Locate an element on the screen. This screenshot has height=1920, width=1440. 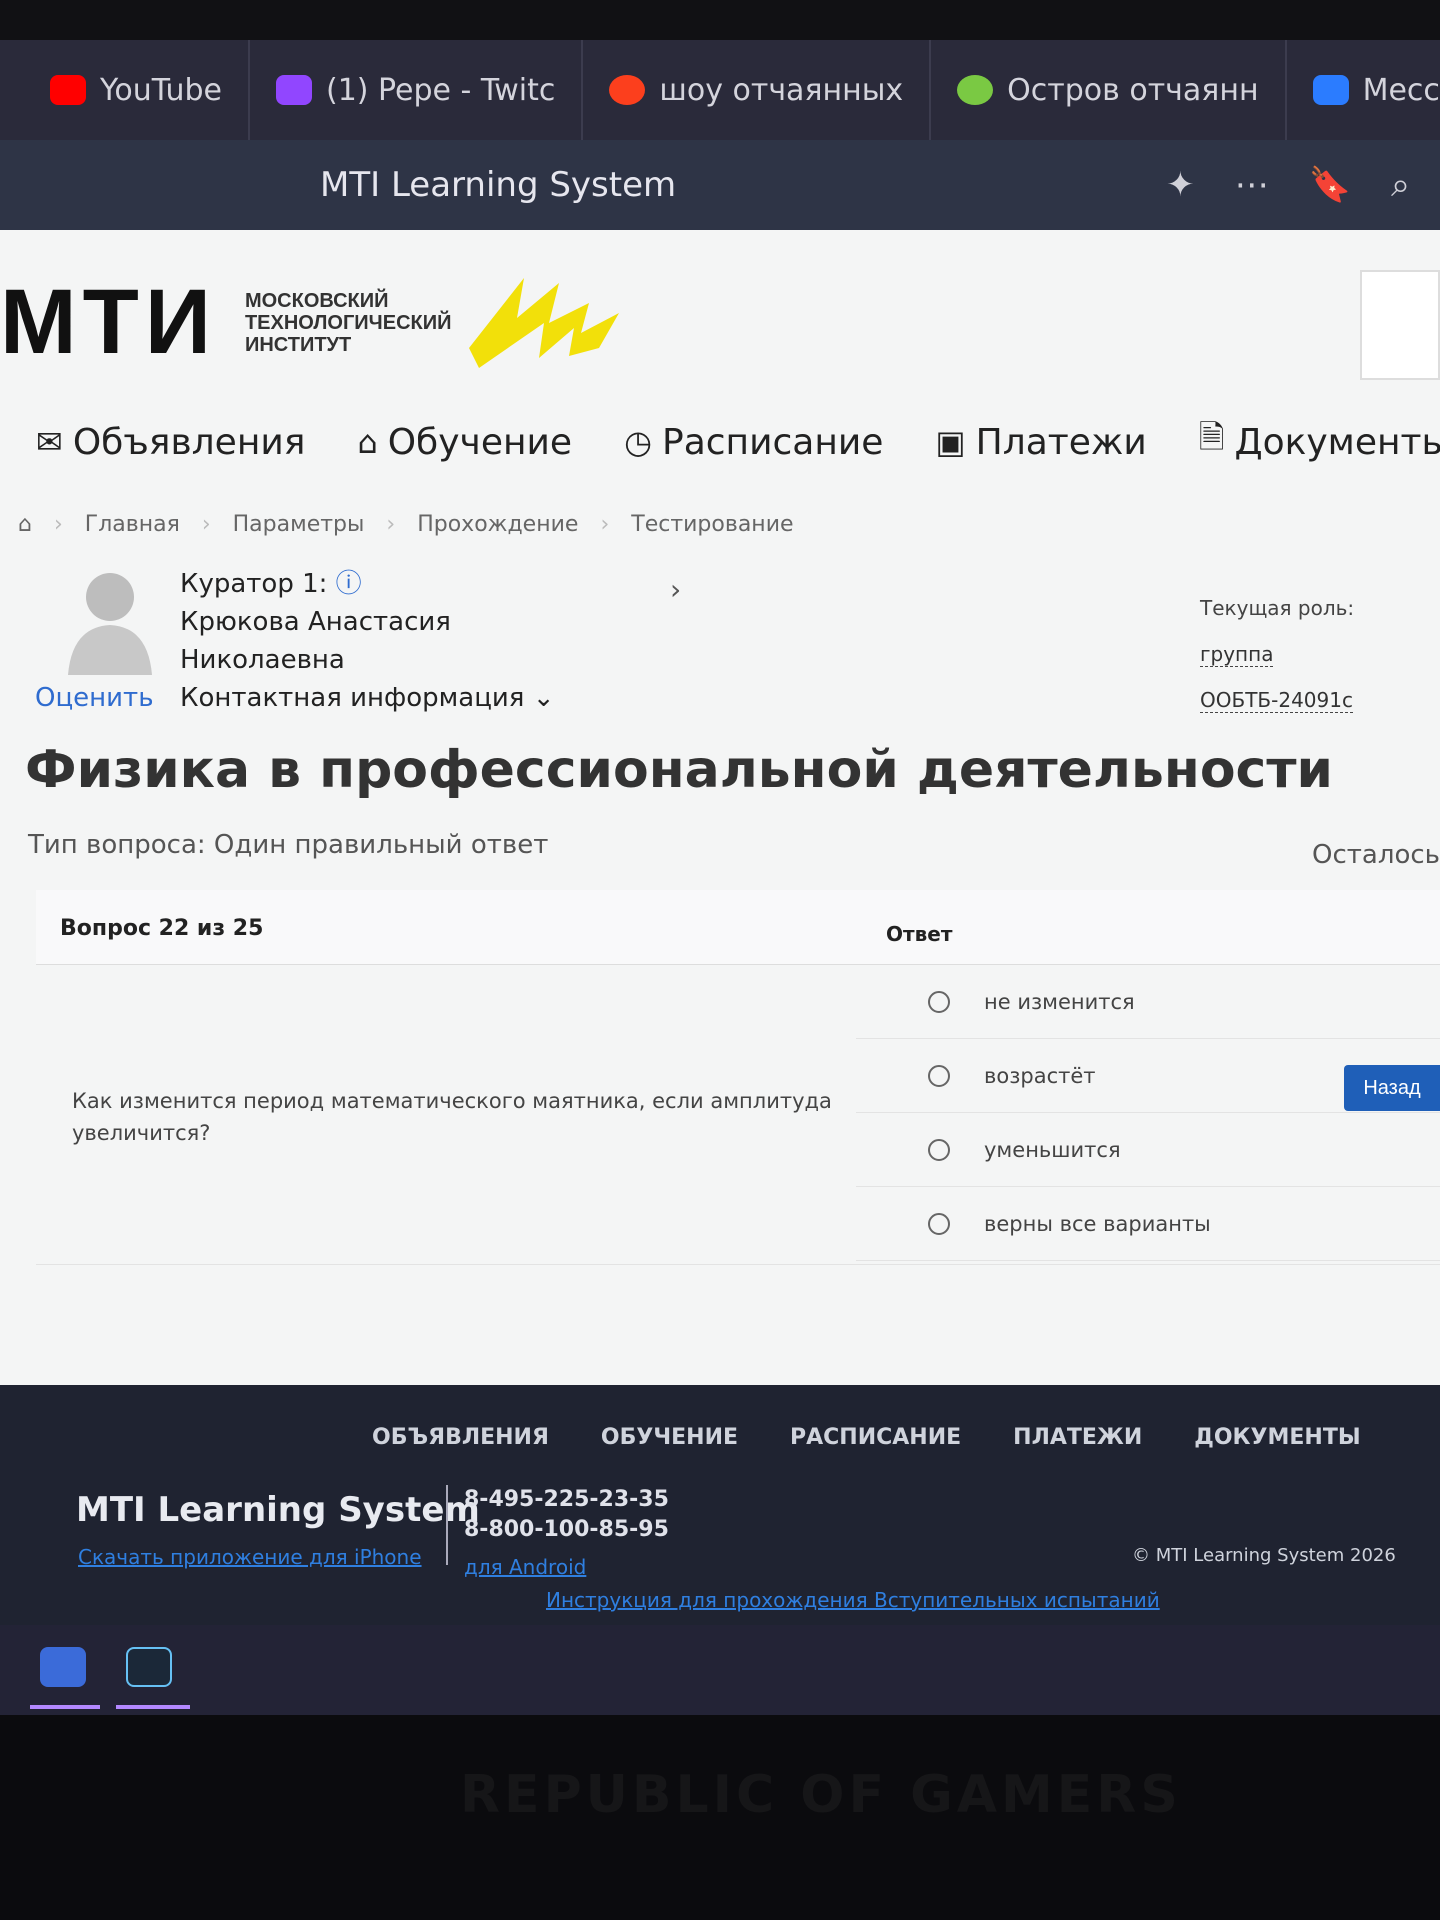
nav-label: Платежи is located at coordinates (1061, 442).